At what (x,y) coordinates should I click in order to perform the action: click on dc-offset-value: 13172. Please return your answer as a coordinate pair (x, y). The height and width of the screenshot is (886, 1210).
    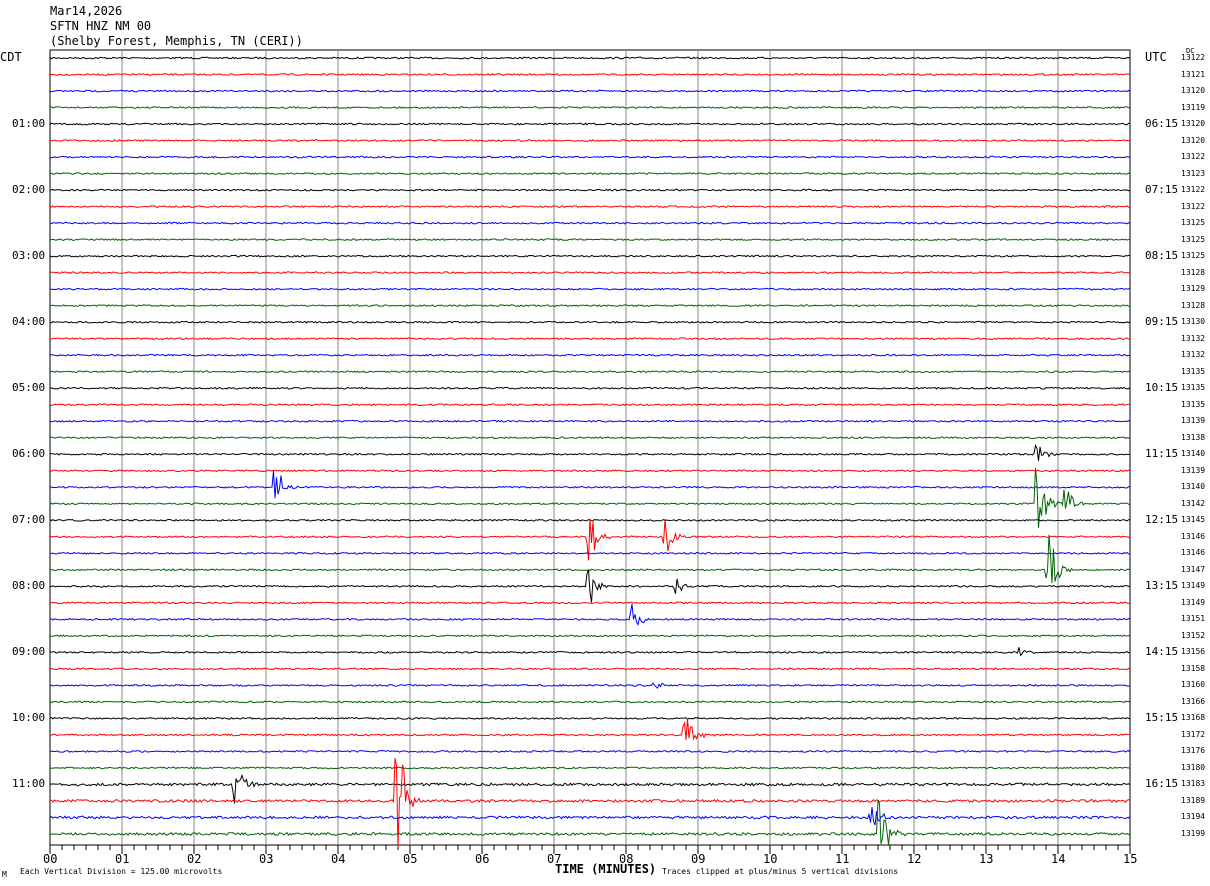
    Looking at the image, I should click on (1193, 734).